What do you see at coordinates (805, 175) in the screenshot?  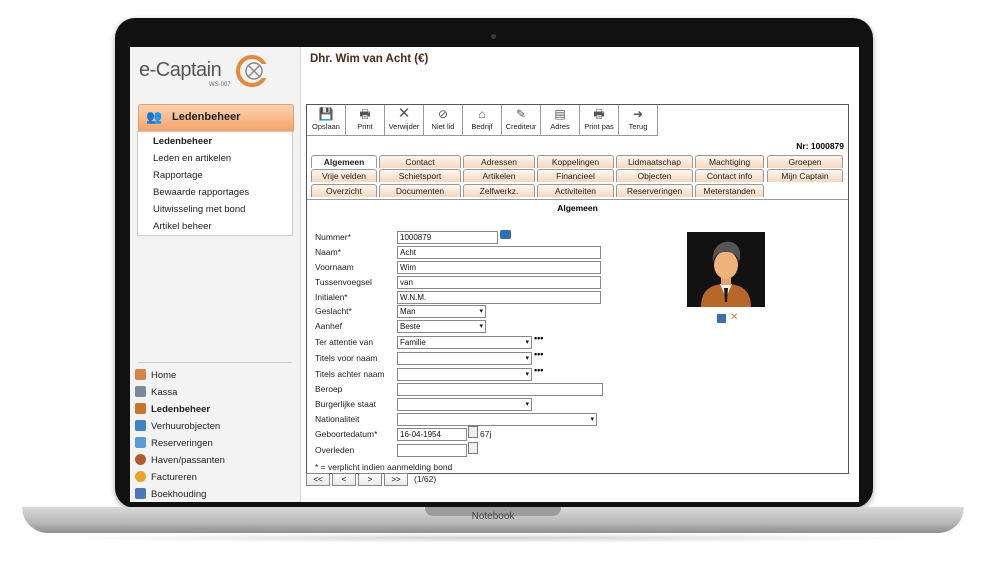 I see `tab-mijn-captain: Mijn Captain` at bounding box center [805, 175].